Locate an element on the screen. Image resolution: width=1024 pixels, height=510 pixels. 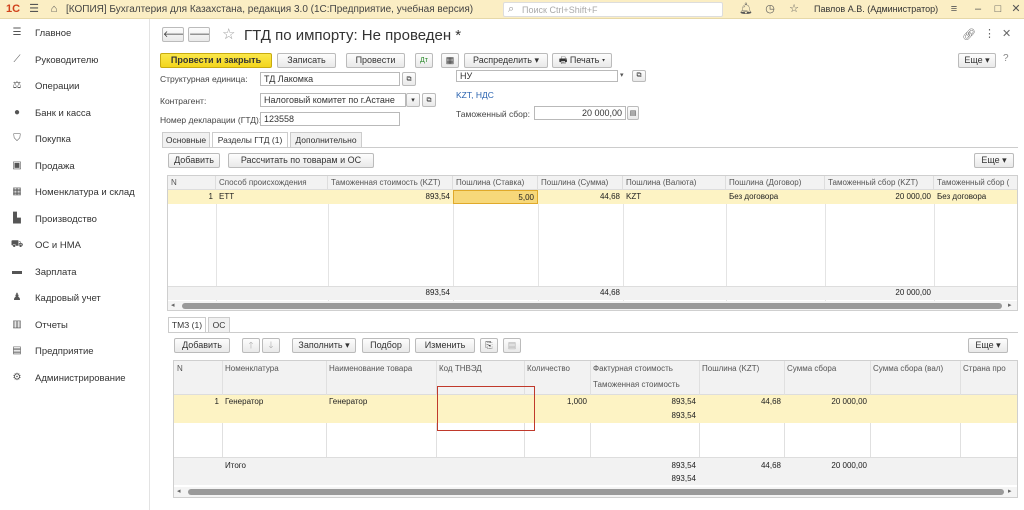
sidebar-item: ⚖ Операции is located at coordinates (75, 87).